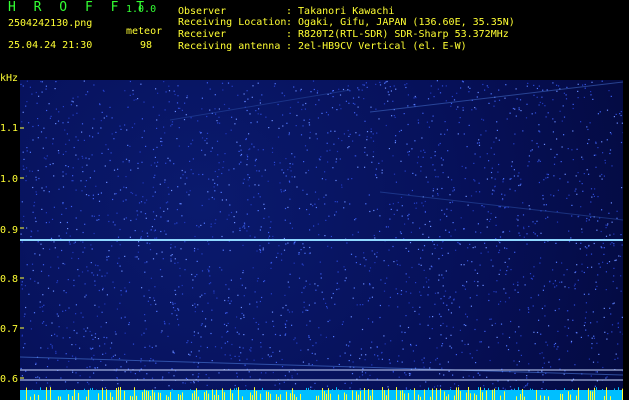 The image size is (629, 400). I want to click on y-tick-1-1: 1.1, so click(9, 128).